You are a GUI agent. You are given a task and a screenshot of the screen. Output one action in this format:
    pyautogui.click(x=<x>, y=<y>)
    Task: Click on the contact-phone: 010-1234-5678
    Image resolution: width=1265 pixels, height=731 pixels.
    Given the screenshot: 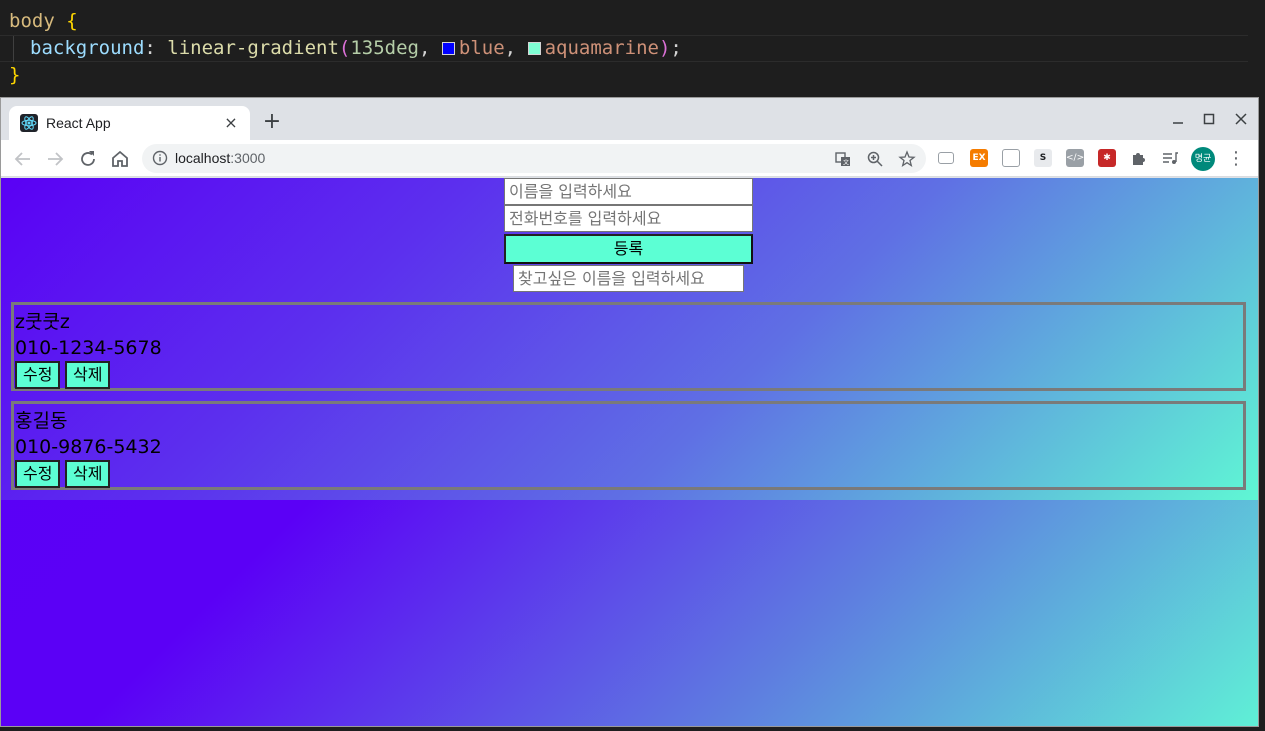 What is the action you would take?
    pyautogui.click(x=88, y=348)
    